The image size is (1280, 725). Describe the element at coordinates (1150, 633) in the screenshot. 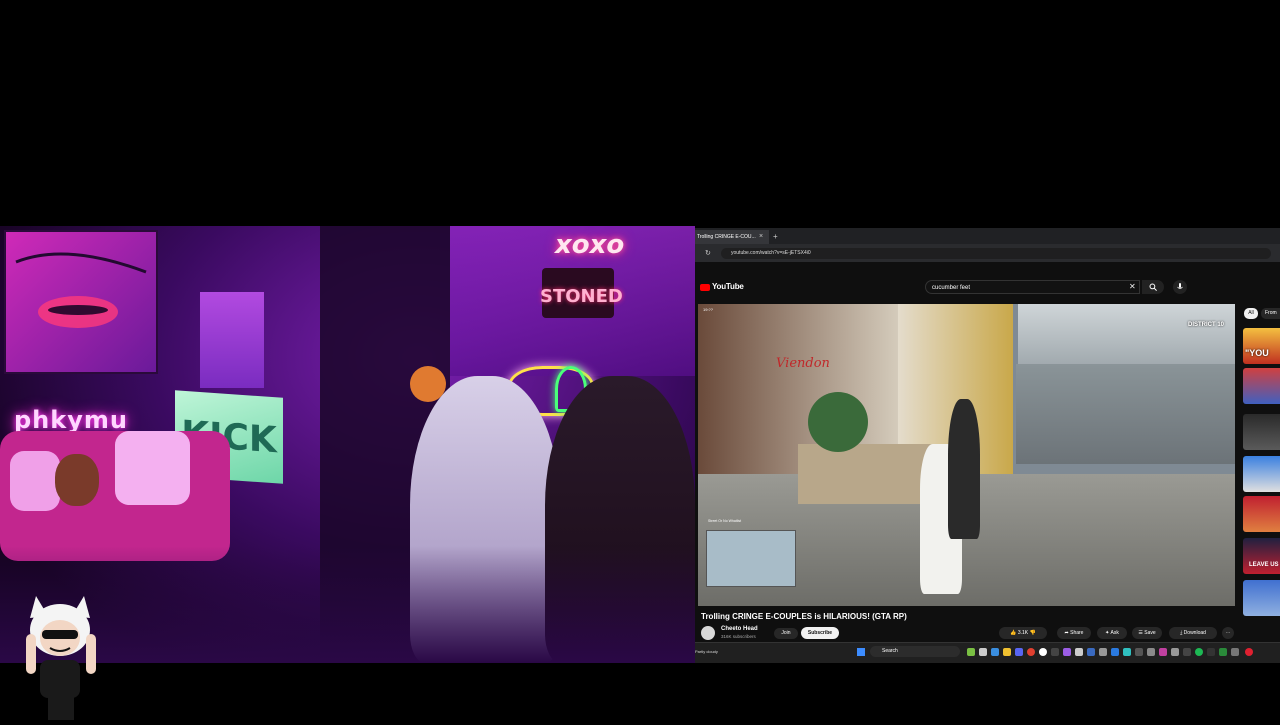

I see `save-label: Save` at that location.